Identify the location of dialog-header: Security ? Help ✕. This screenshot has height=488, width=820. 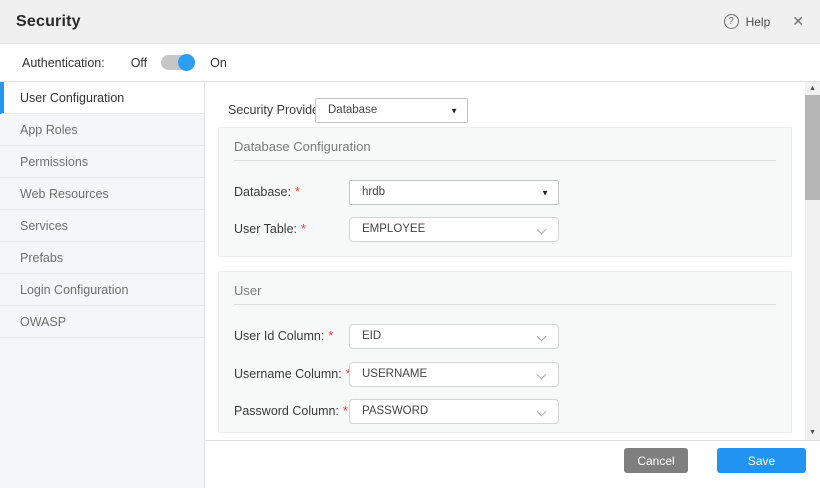
(410, 22).